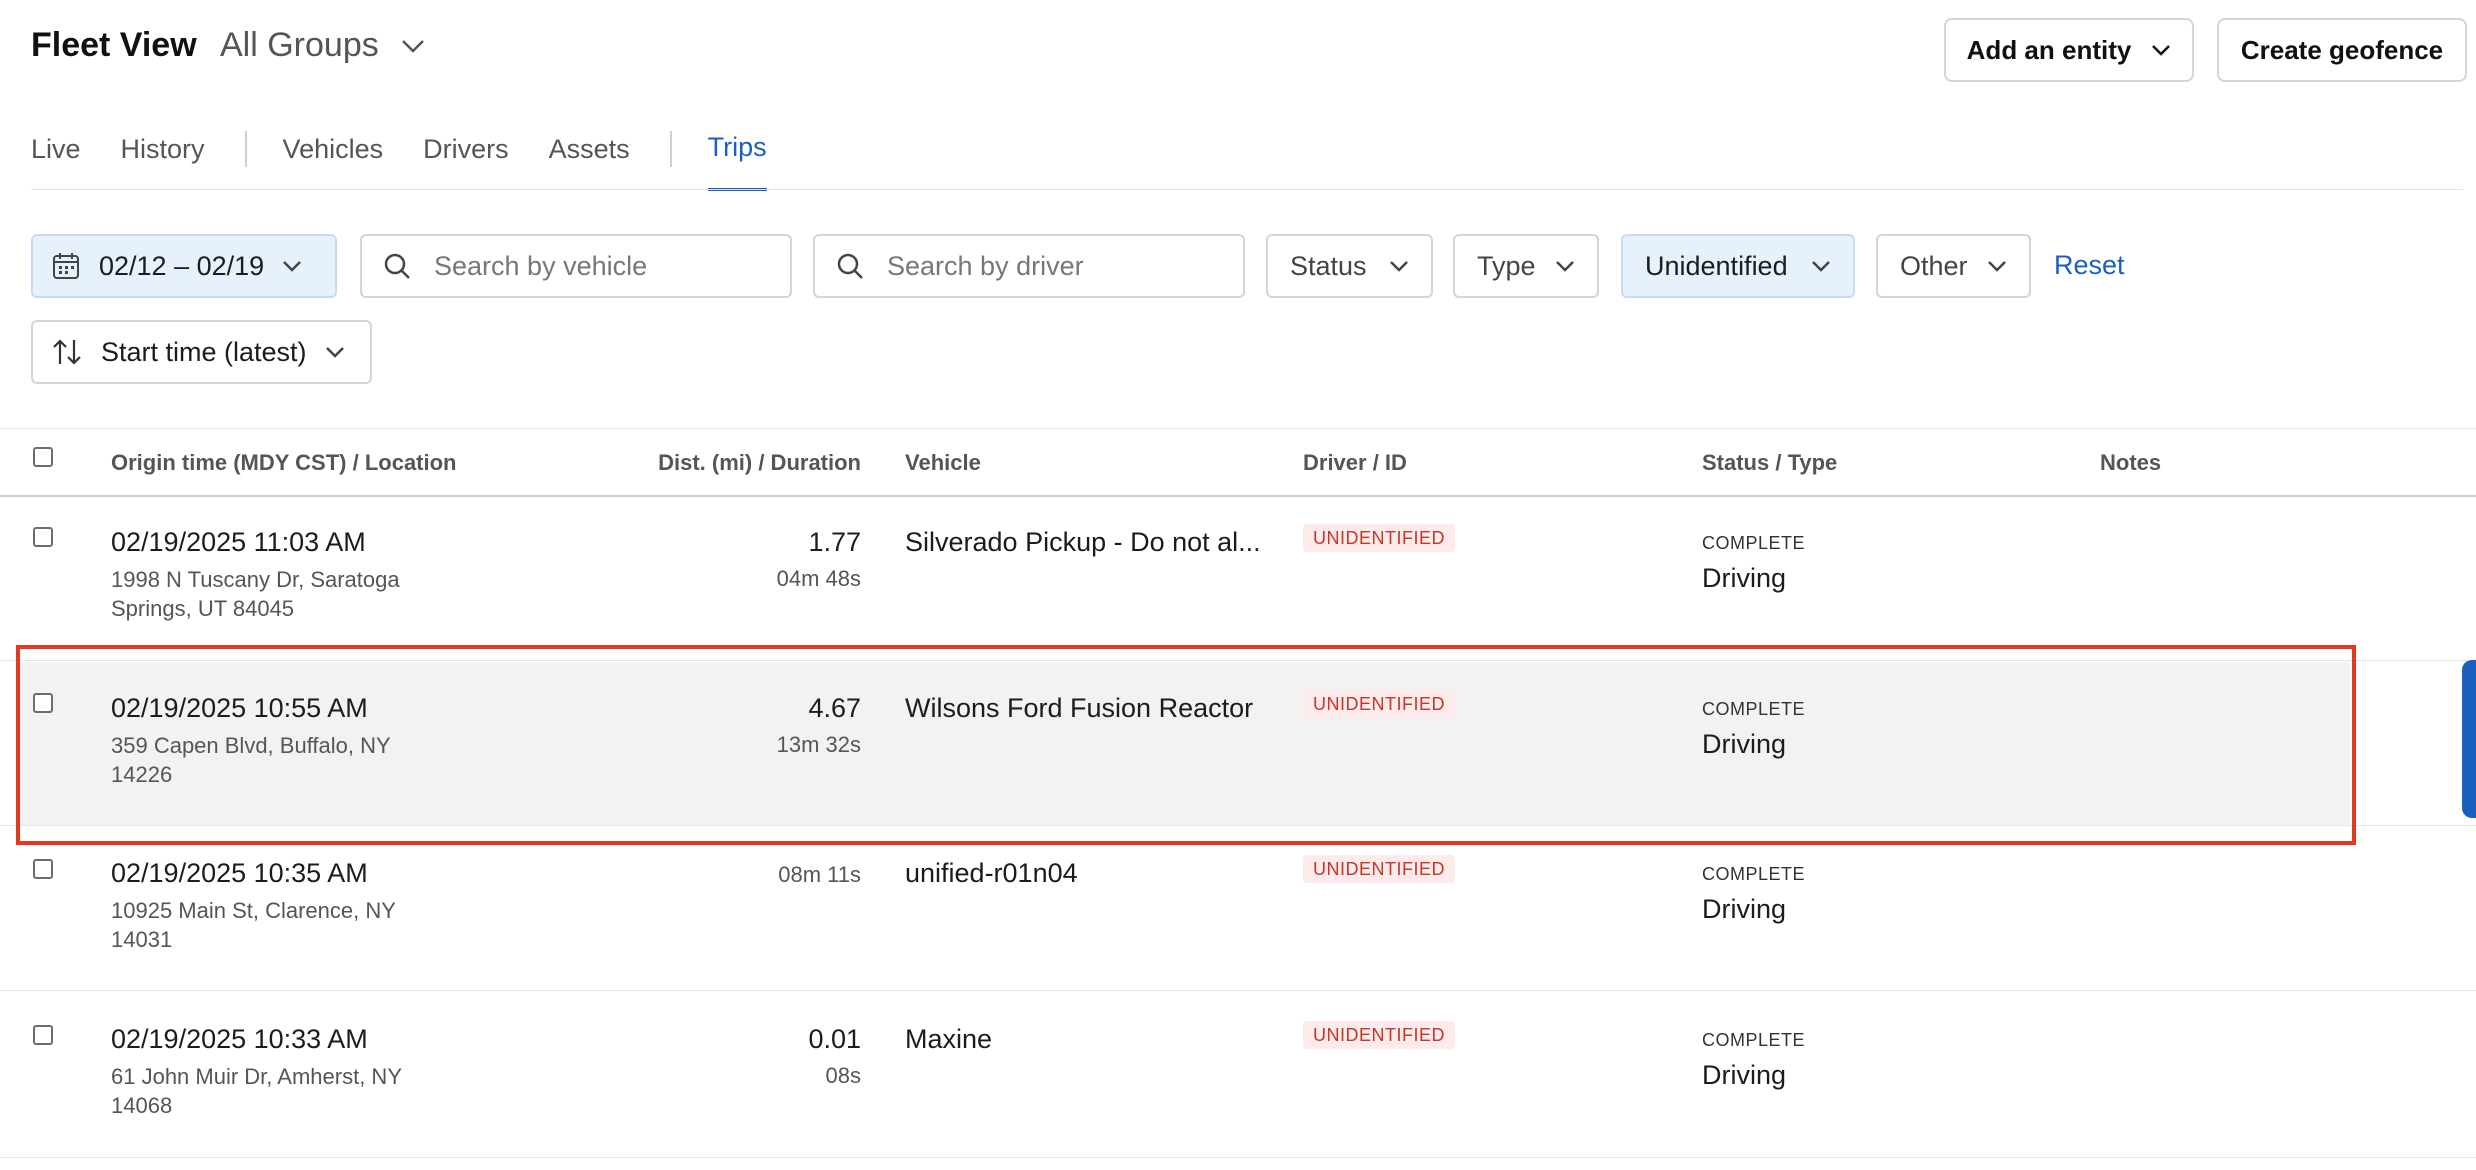 Image resolution: width=2476 pixels, height=1170 pixels. What do you see at coordinates (1355, 463) in the screenshot?
I see `column-header-driver: Driver / ID` at bounding box center [1355, 463].